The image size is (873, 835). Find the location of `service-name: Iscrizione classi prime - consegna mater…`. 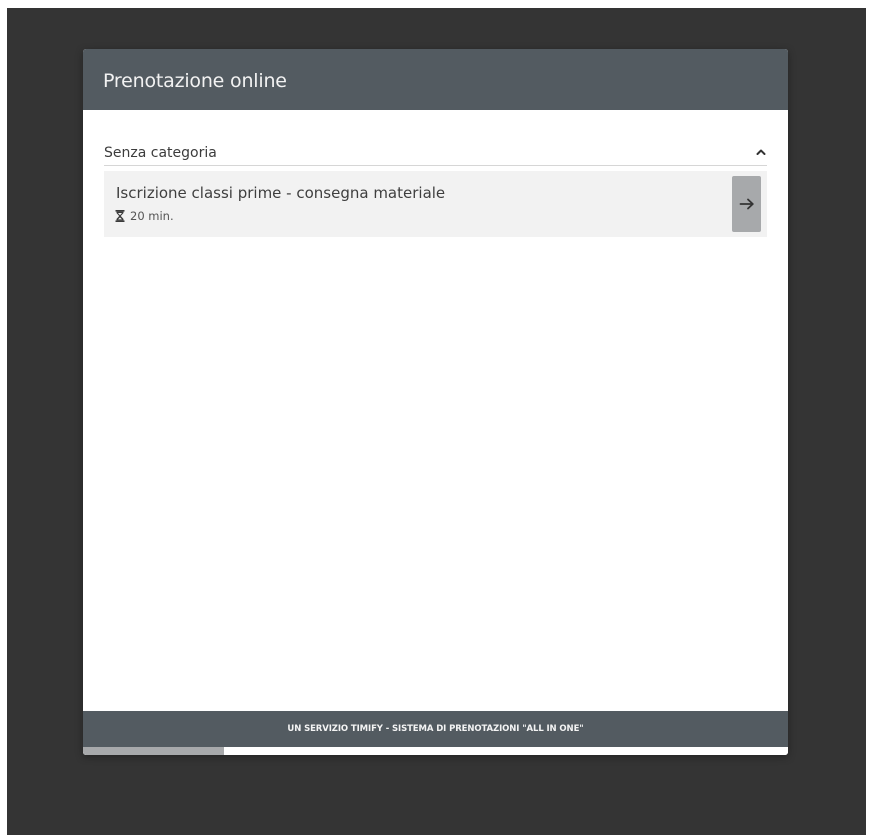

service-name: Iscrizione classi prime - consegna mater… is located at coordinates (281, 193).